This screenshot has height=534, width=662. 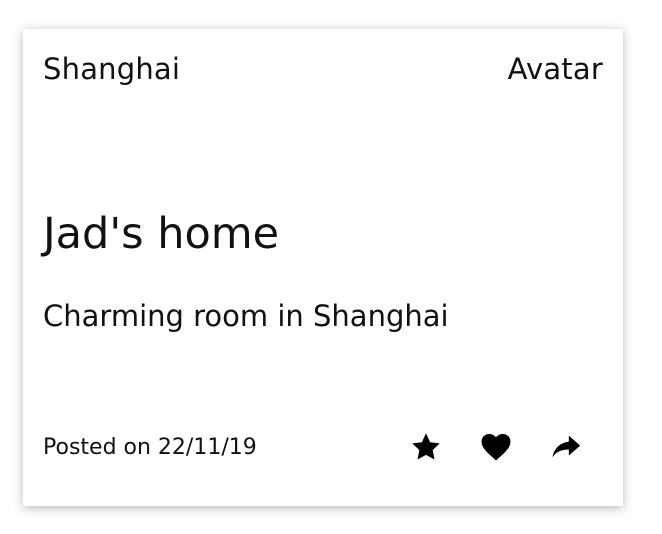 I want to click on location-label: Shanghai, so click(x=112, y=69).